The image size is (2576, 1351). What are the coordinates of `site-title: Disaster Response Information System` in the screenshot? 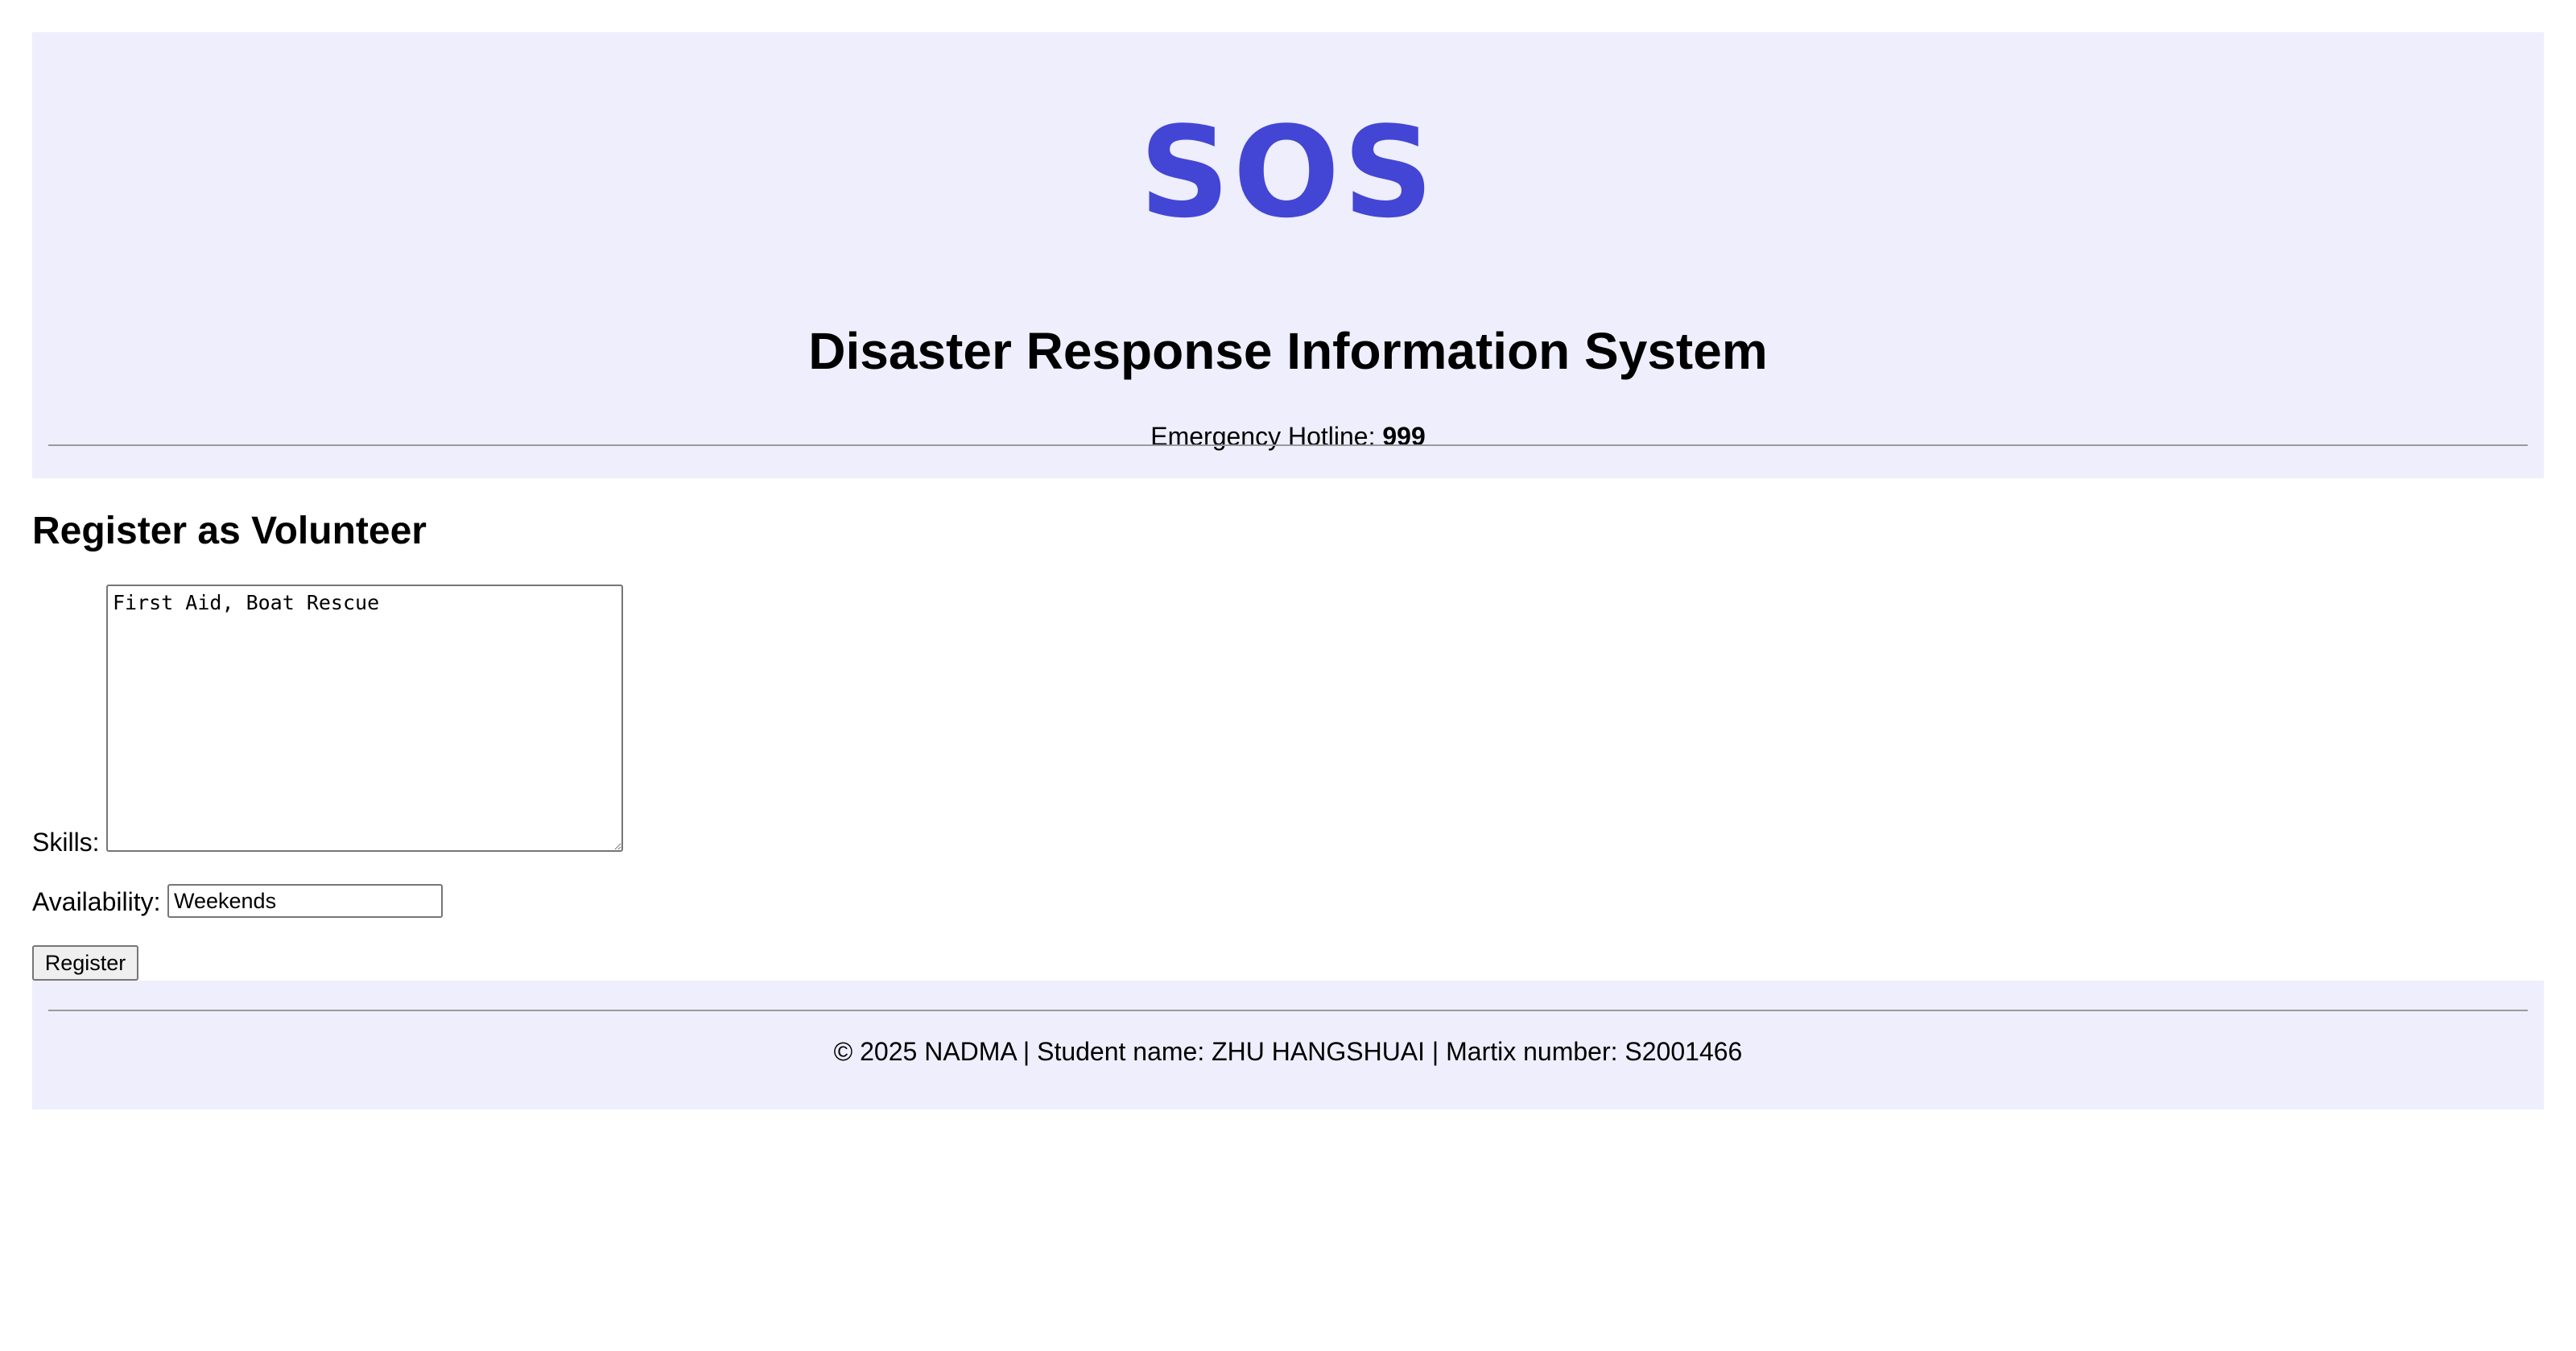 It's located at (1288, 351).